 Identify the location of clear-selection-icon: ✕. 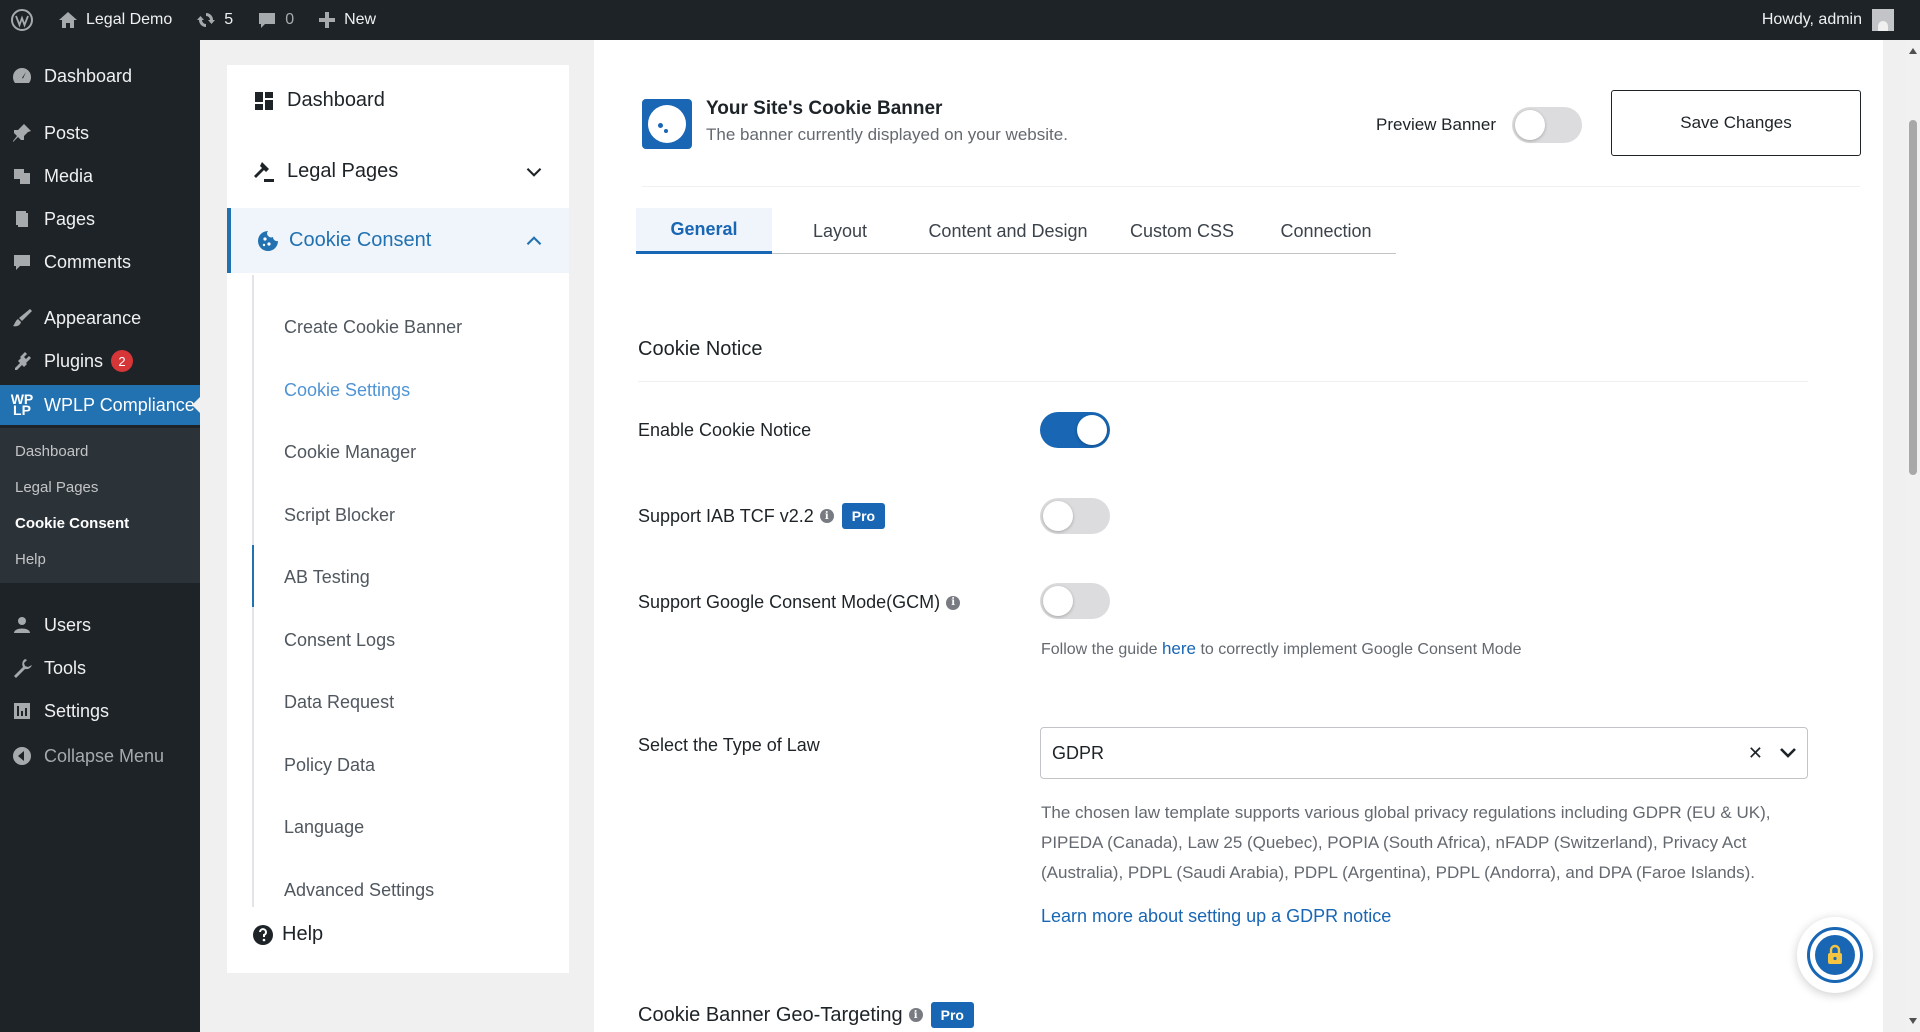
(1755, 753).